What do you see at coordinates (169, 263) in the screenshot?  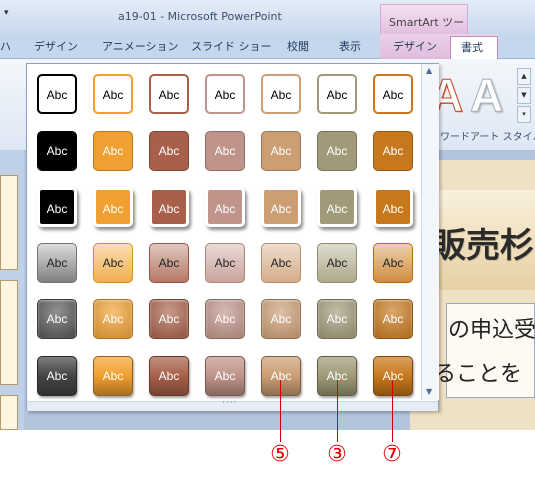 I see `shape-style-soft-salmon: Abc` at bounding box center [169, 263].